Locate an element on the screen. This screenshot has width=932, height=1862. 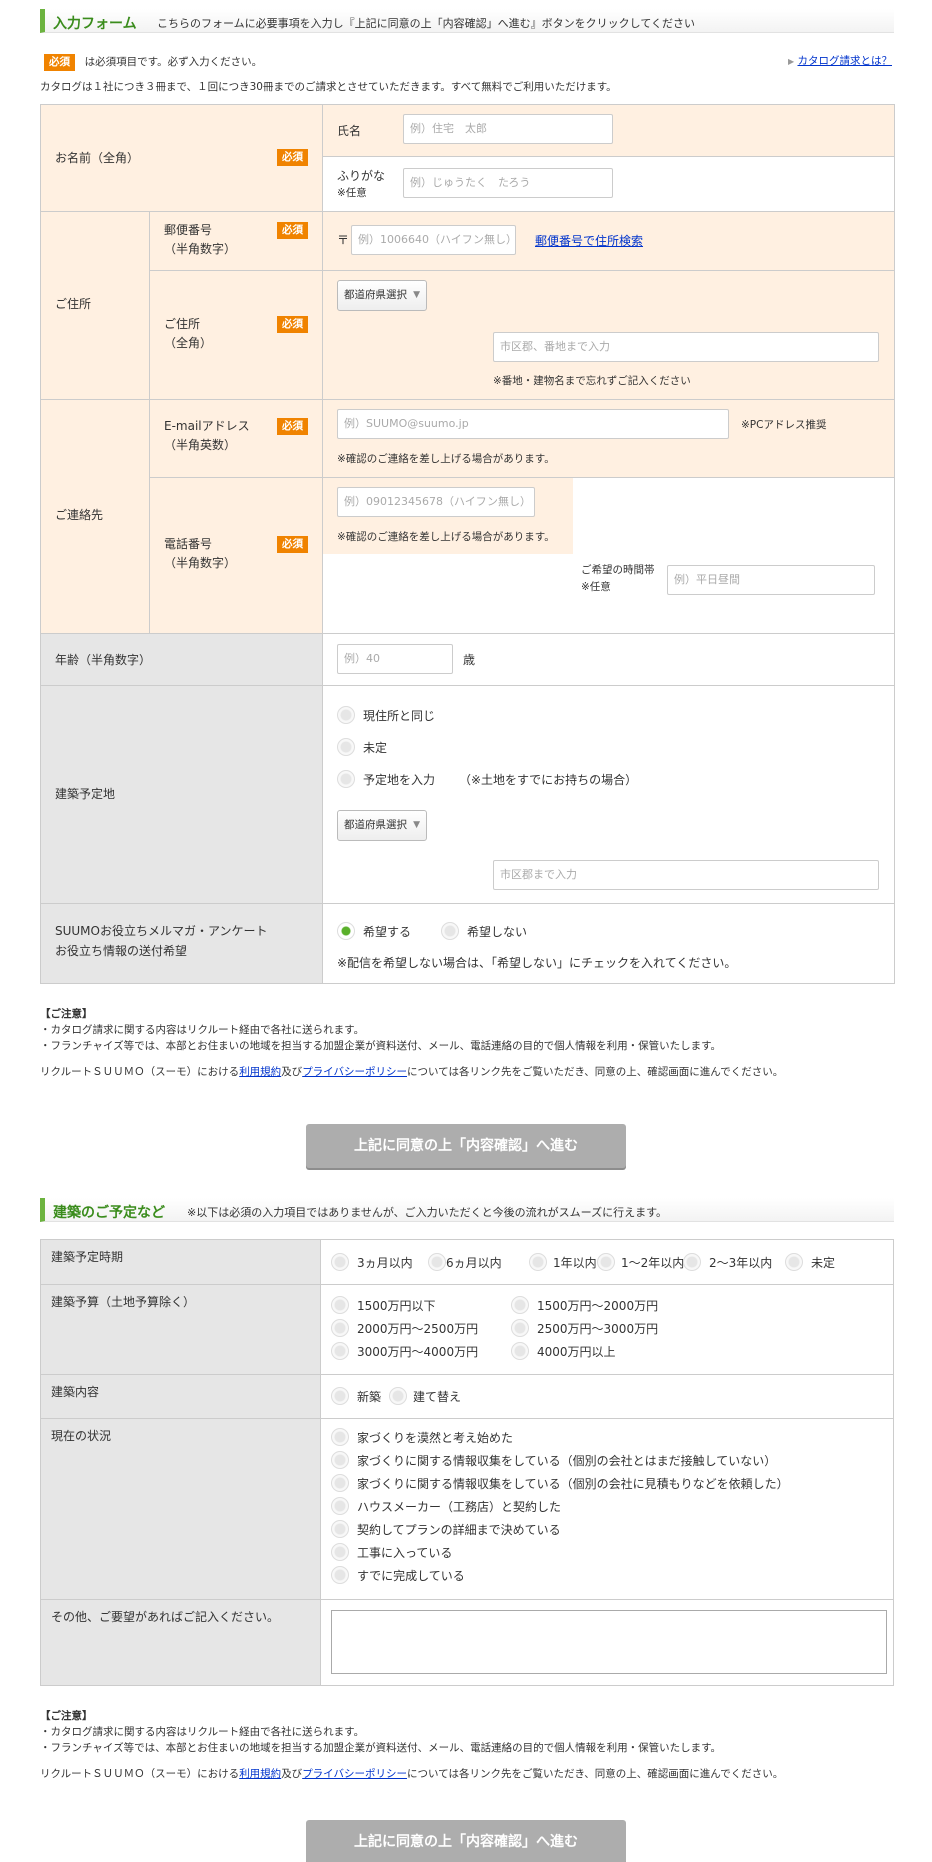
age-input: 例）40 is located at coordinates (395, 659).